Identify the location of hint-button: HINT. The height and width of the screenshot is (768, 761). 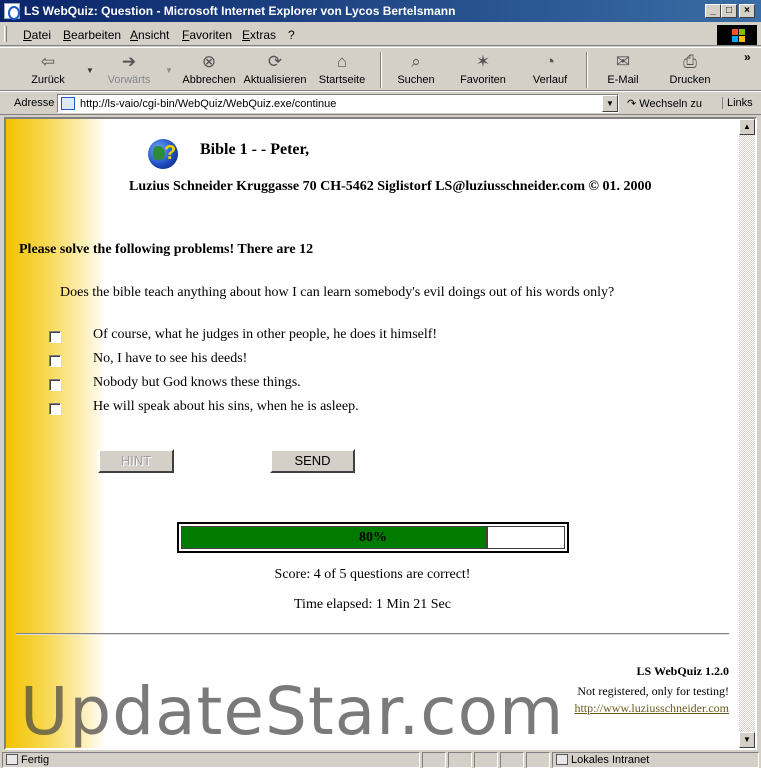
(136, 461).